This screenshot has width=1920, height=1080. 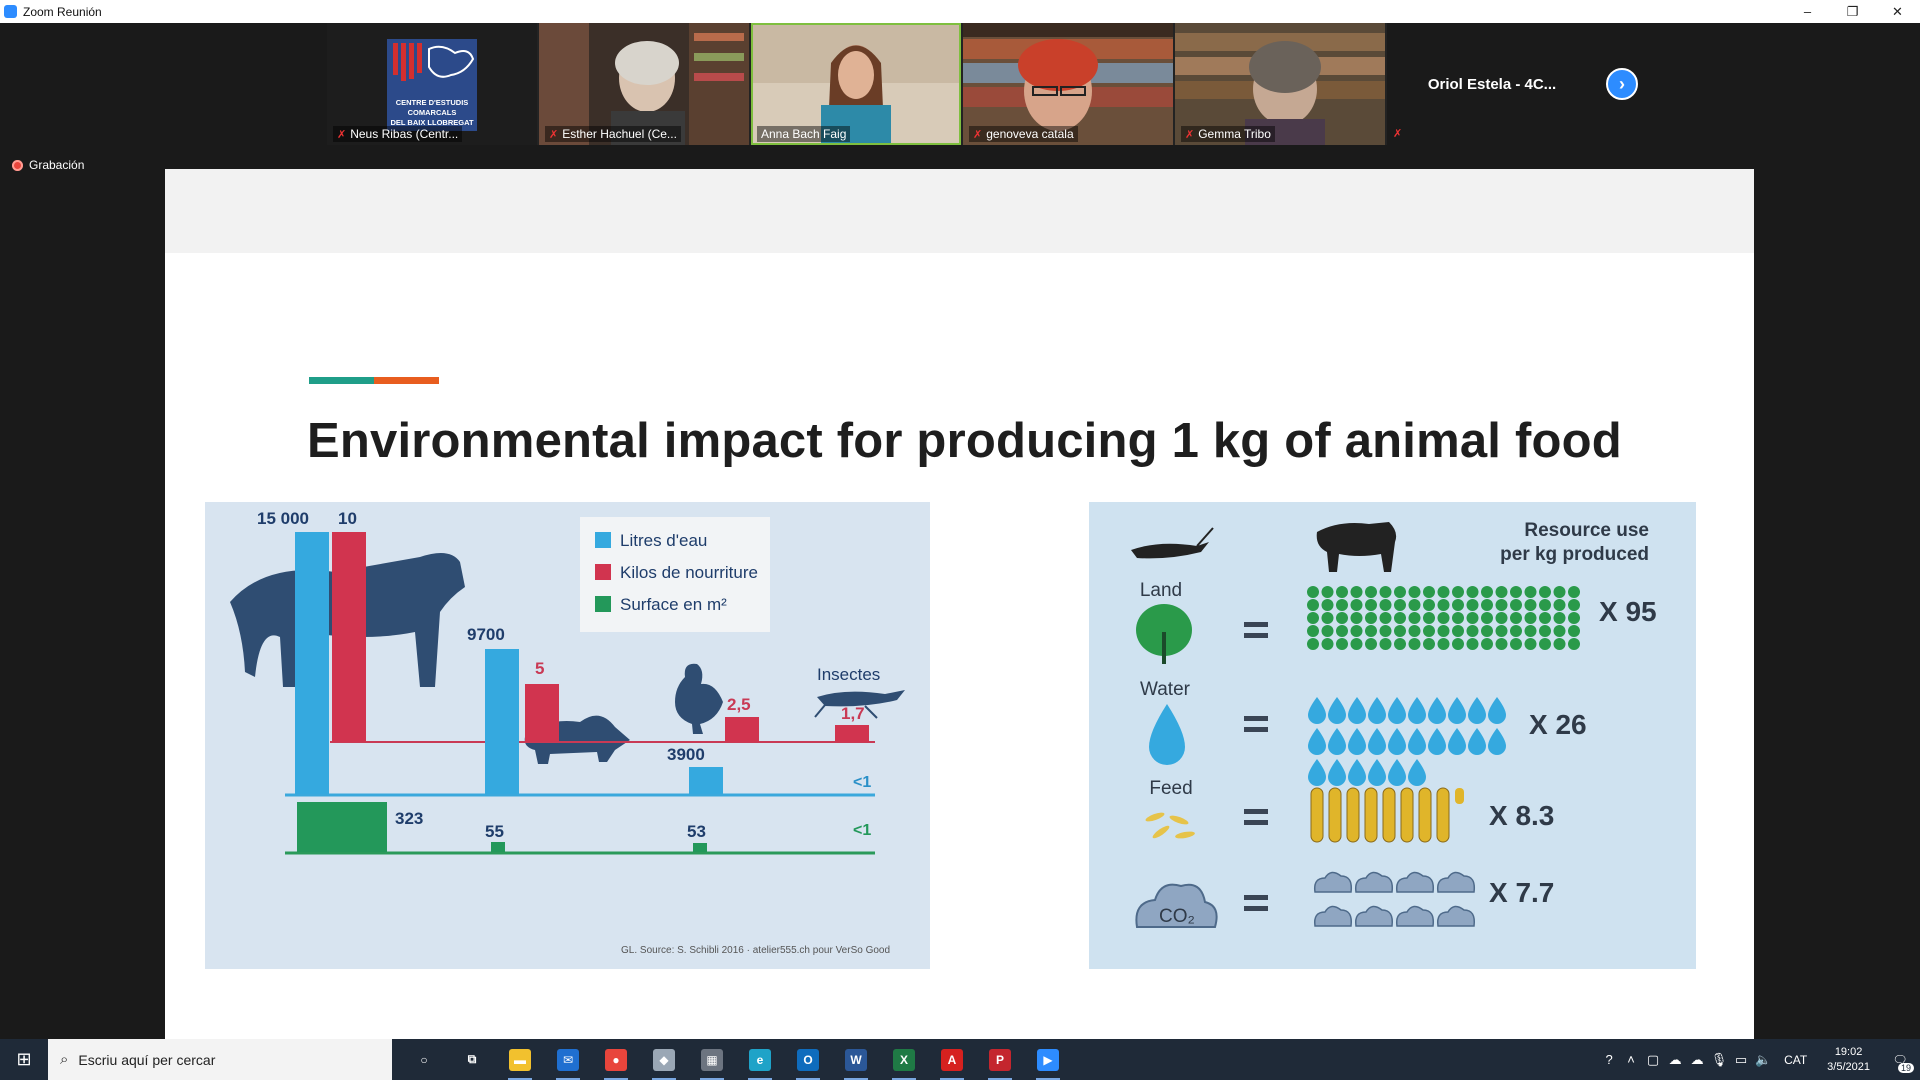 I want to click on window-titlebar: Zoom Reunión – ❐ ✕, so click(x=960, y=11).